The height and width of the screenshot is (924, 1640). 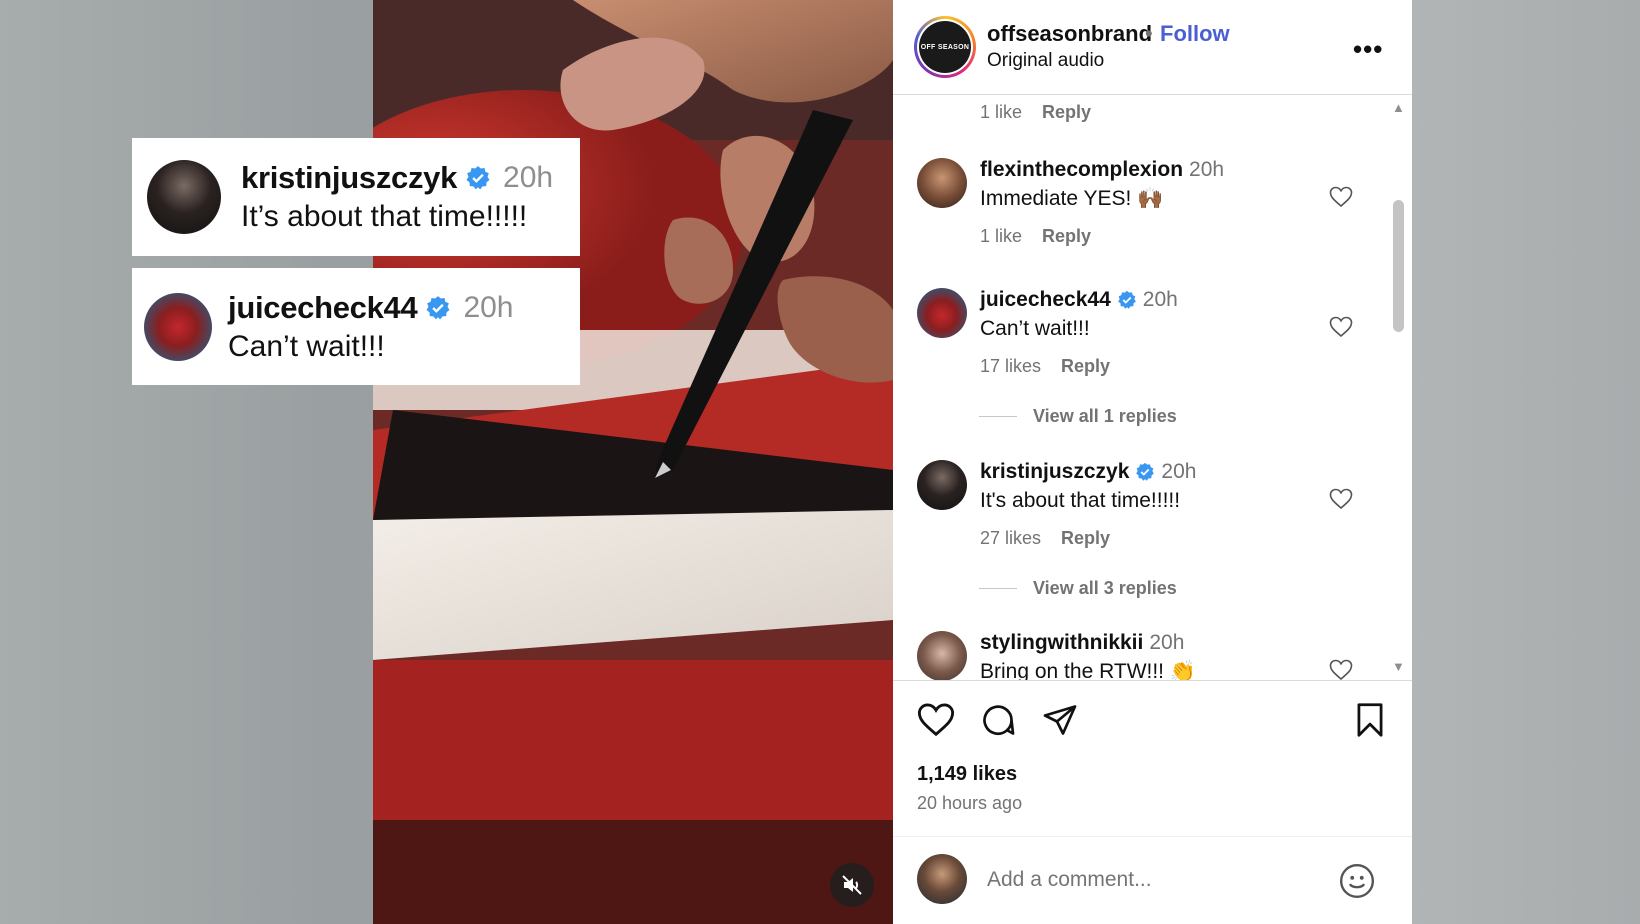 I want to click on comment-text: It's about that time!!!!!, so click(x=1080, y=500).